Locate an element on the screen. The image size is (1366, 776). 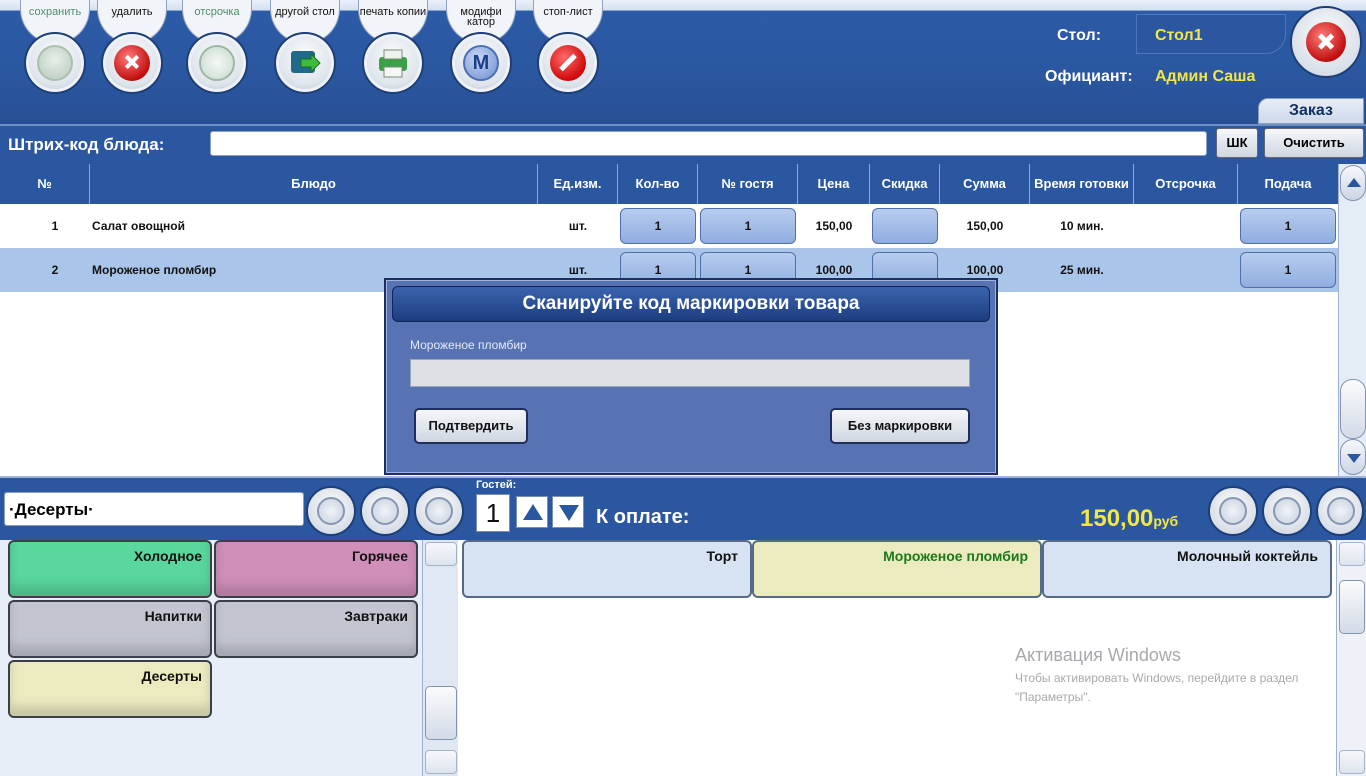
category-scroll-down is located at coordinates (441, 762).